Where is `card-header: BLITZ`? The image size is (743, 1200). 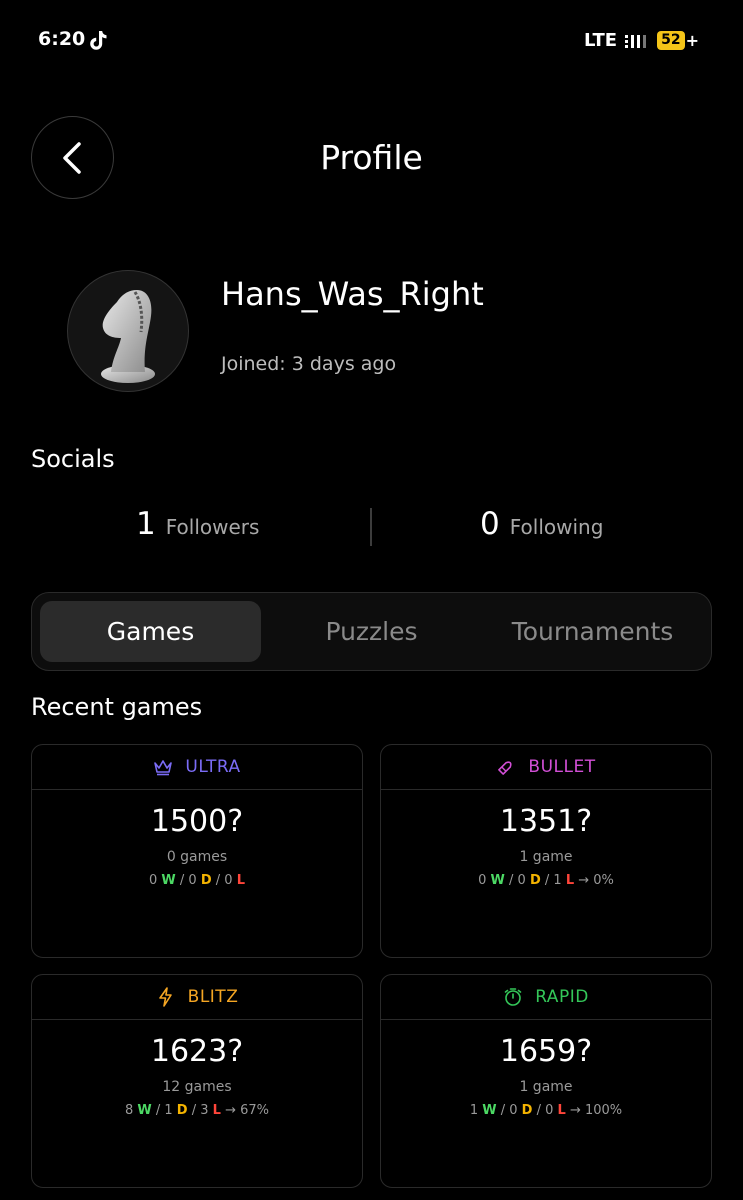 card-header: BLITZ is located at coordinates (197, 997).